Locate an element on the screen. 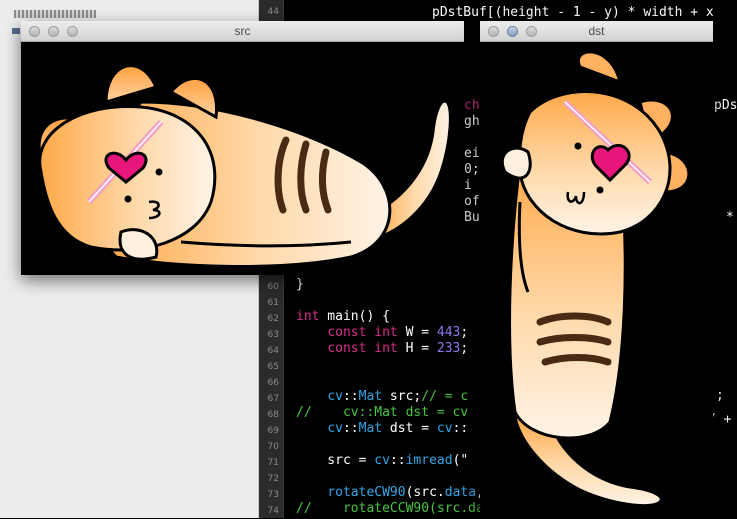 This screenshot has height=519, width=737. line-number: 62 is located at coordinates (273, 319).